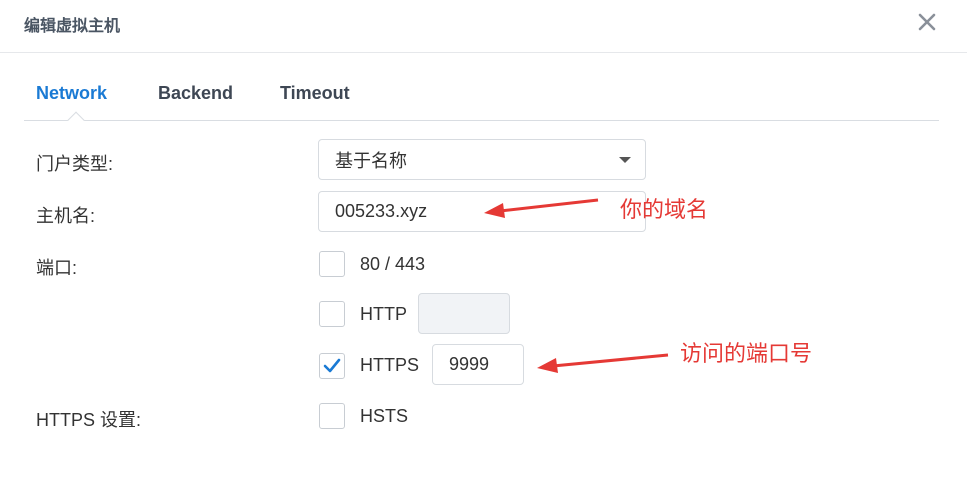  What do you see at coordinates (576, 285) in the screenshot?
I see `annotation-arrows` at bounding box center [576, 285].